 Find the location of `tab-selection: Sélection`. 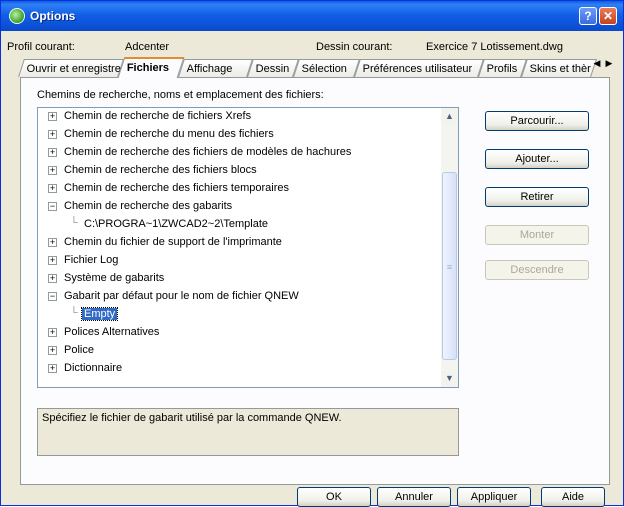

tab-selection: Sélection is located at coordinates (326, 68).